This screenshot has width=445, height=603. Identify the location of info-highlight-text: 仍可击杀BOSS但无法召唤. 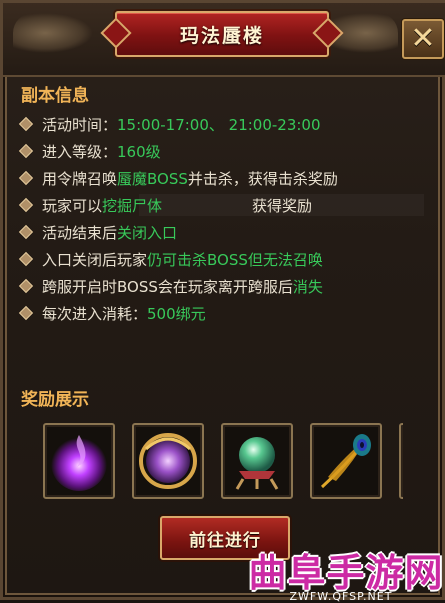
(235, 259).